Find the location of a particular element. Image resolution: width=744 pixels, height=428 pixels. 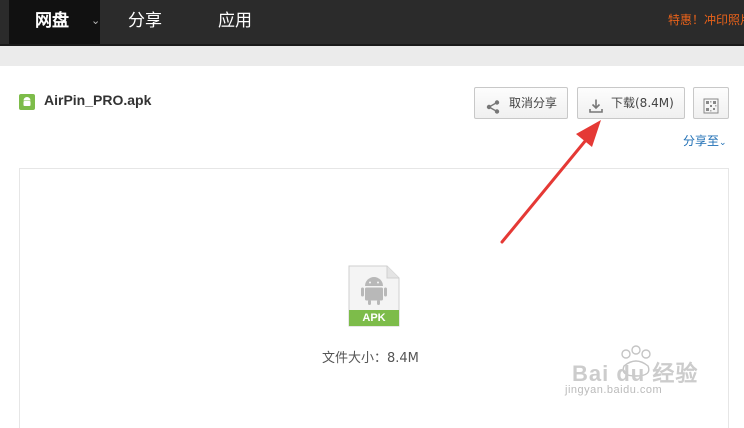

qrcode-button is located at coordinates (711, 103).